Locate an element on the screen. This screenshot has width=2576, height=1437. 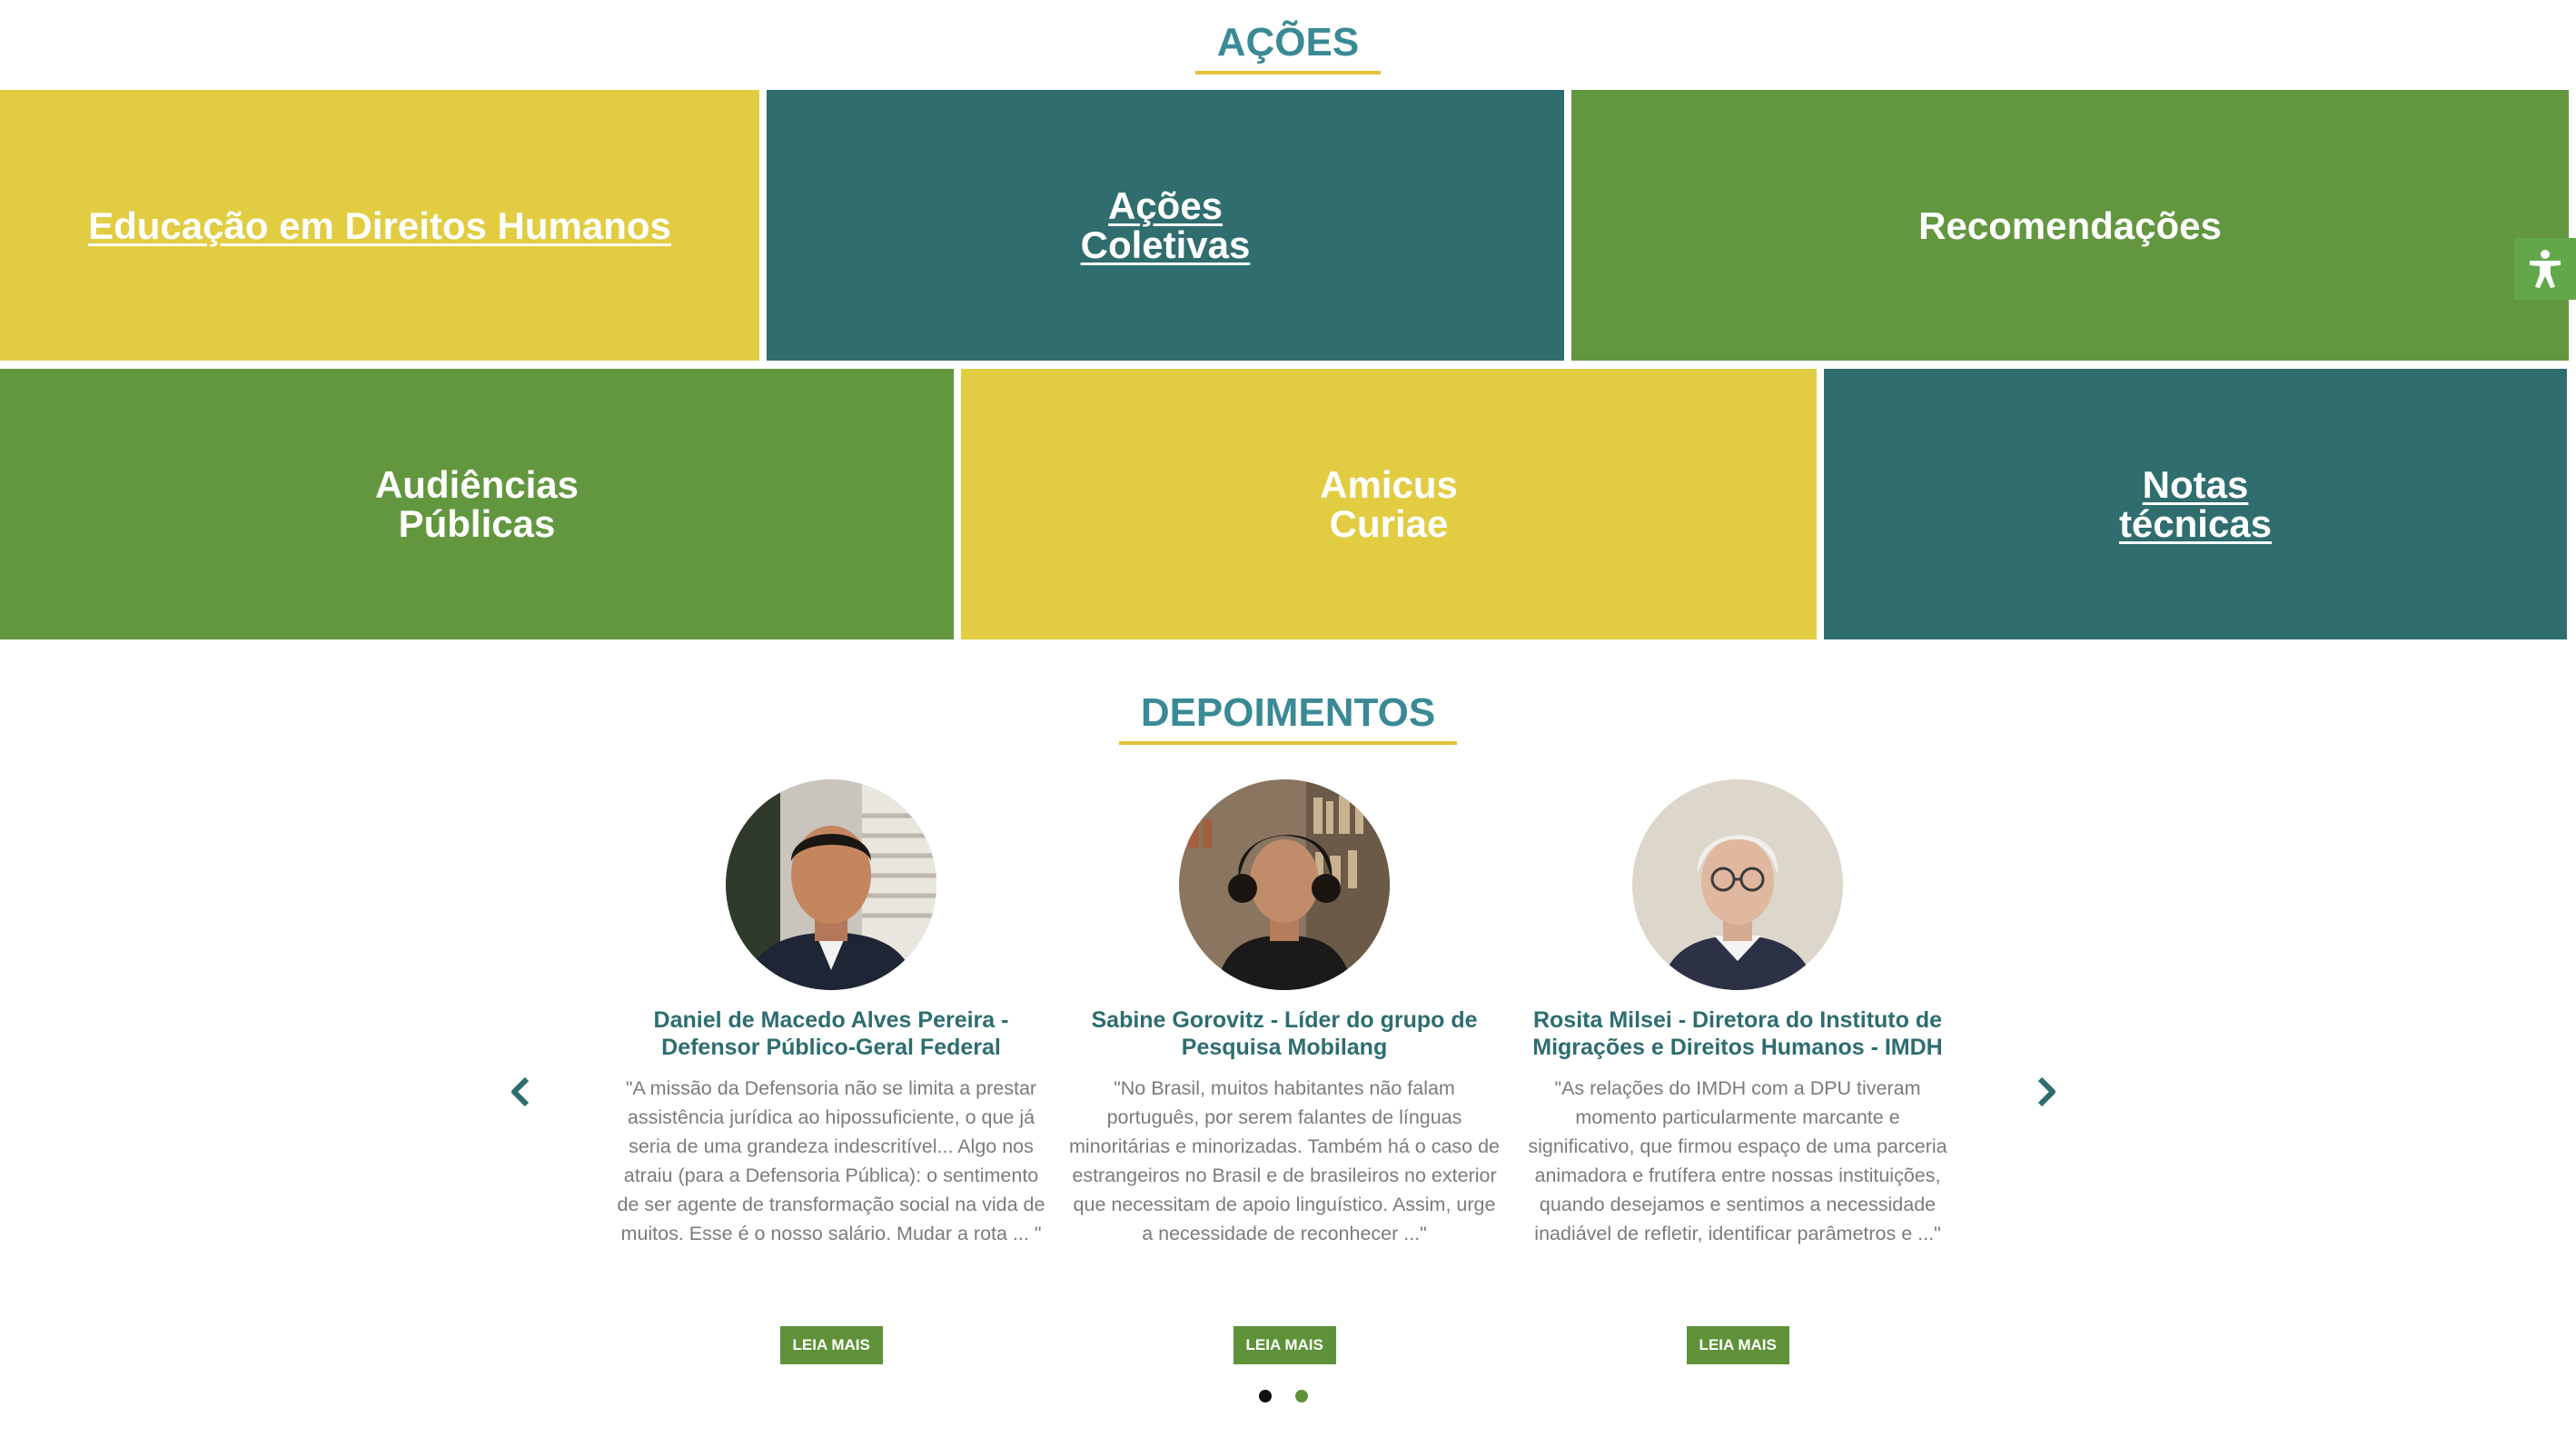
tile-label: Educação em Direitos Humanos is located at coordinates (379, 225).